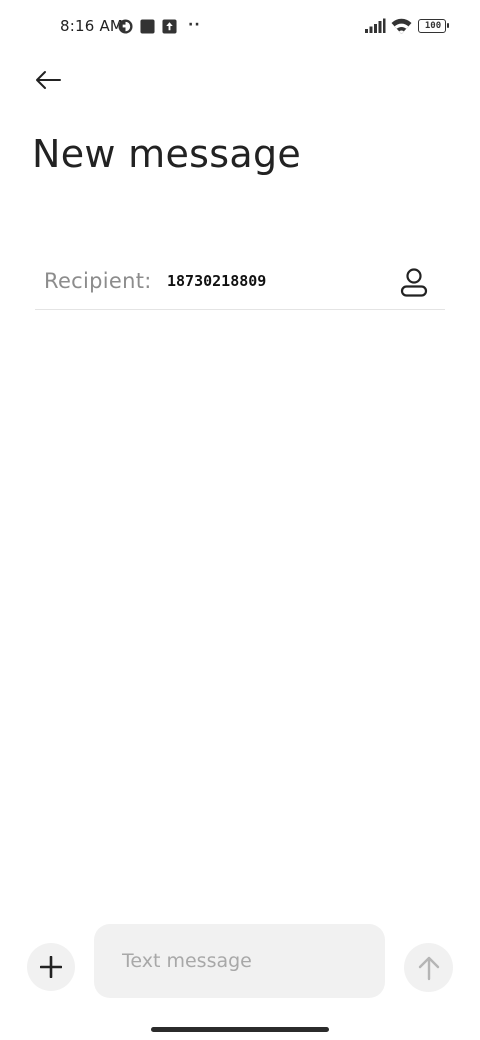  Describe the element at coordinates (167, 154) in the screenshot. I see `page-title: New message` at that location.